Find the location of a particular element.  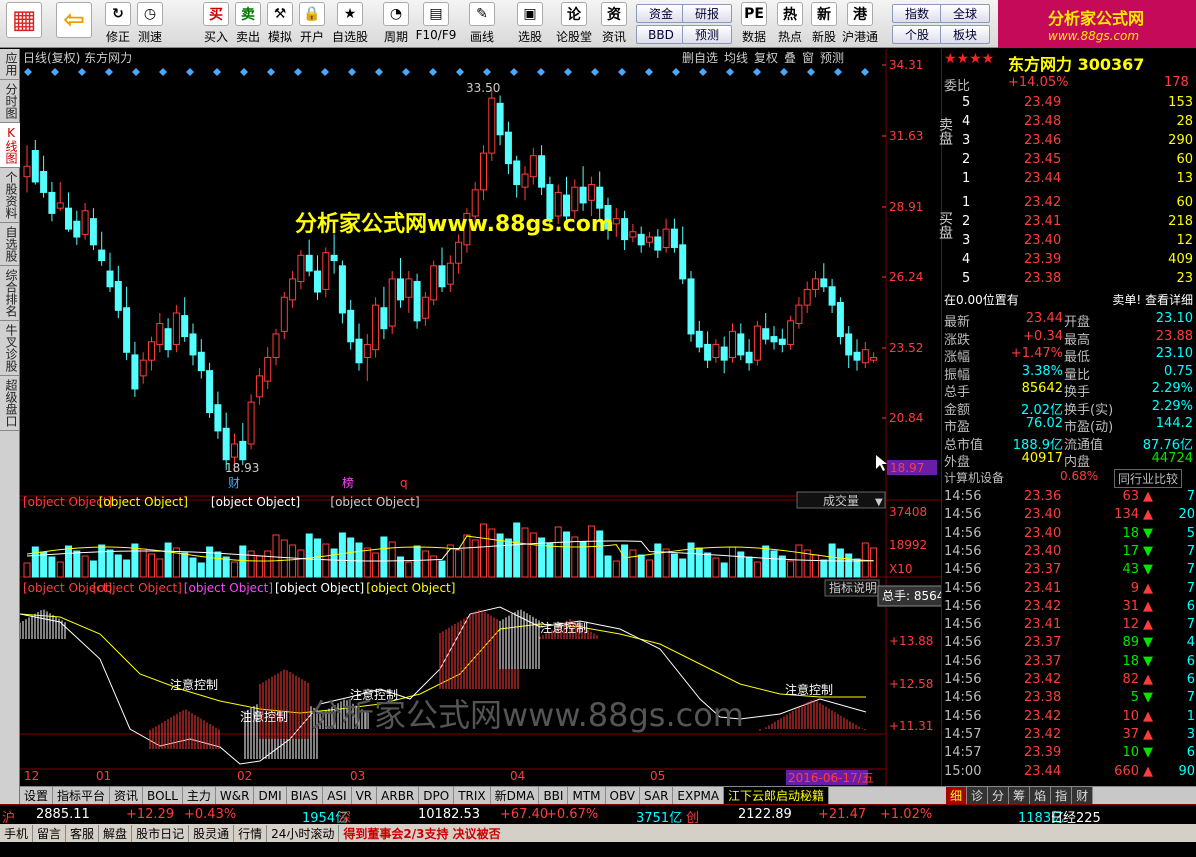

toolbar-button-clock: ◔ 周期 is located at coordinates (396, 24).